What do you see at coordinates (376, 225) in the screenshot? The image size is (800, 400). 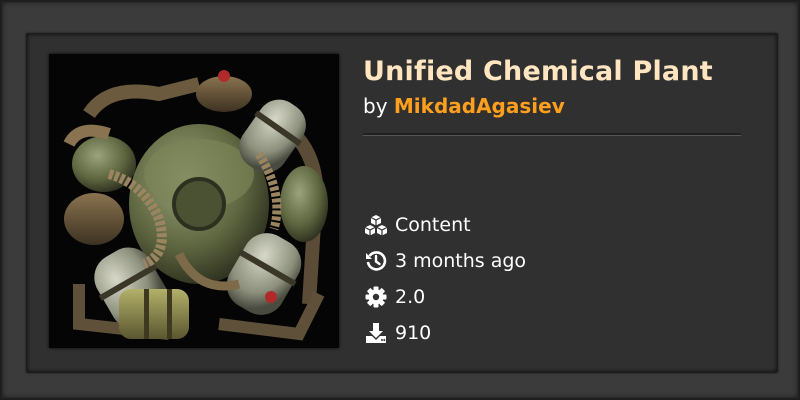 I see `cubes-icon` at bounding box center [376, 225].